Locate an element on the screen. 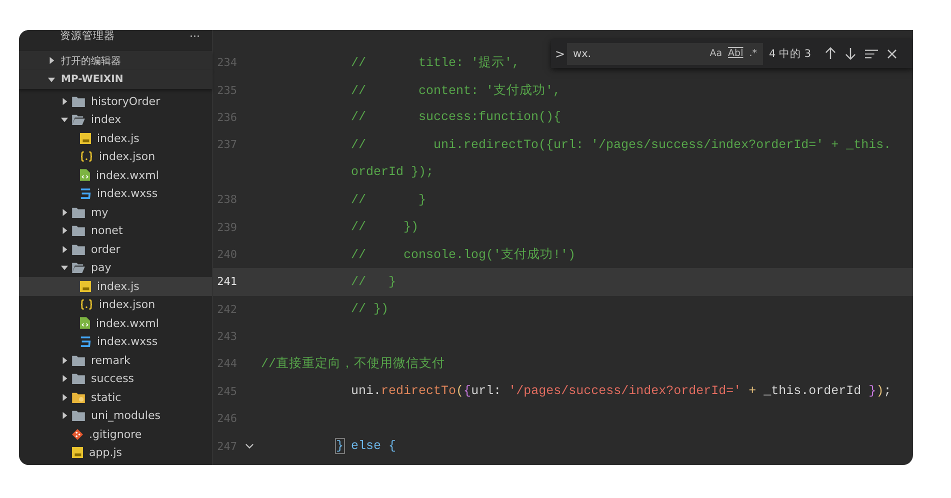  lines-icon is located at coordinates (871, 53).